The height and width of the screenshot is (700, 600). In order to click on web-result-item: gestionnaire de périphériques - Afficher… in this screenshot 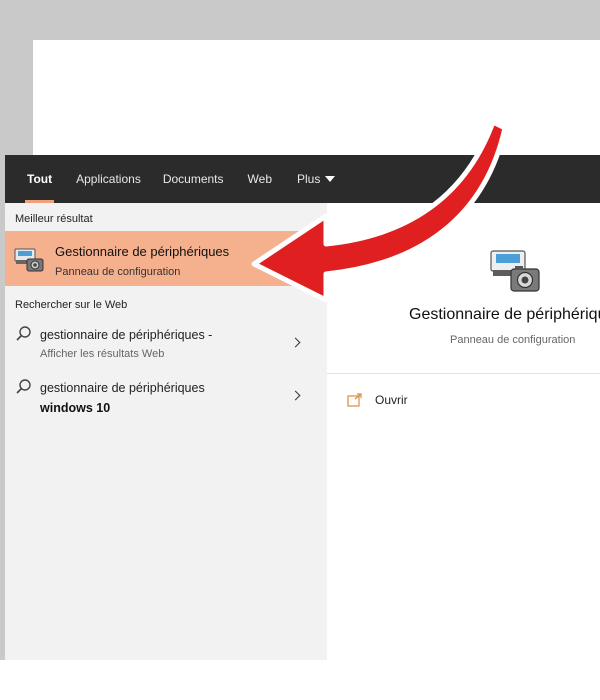, I will do `click(166, 344)`.